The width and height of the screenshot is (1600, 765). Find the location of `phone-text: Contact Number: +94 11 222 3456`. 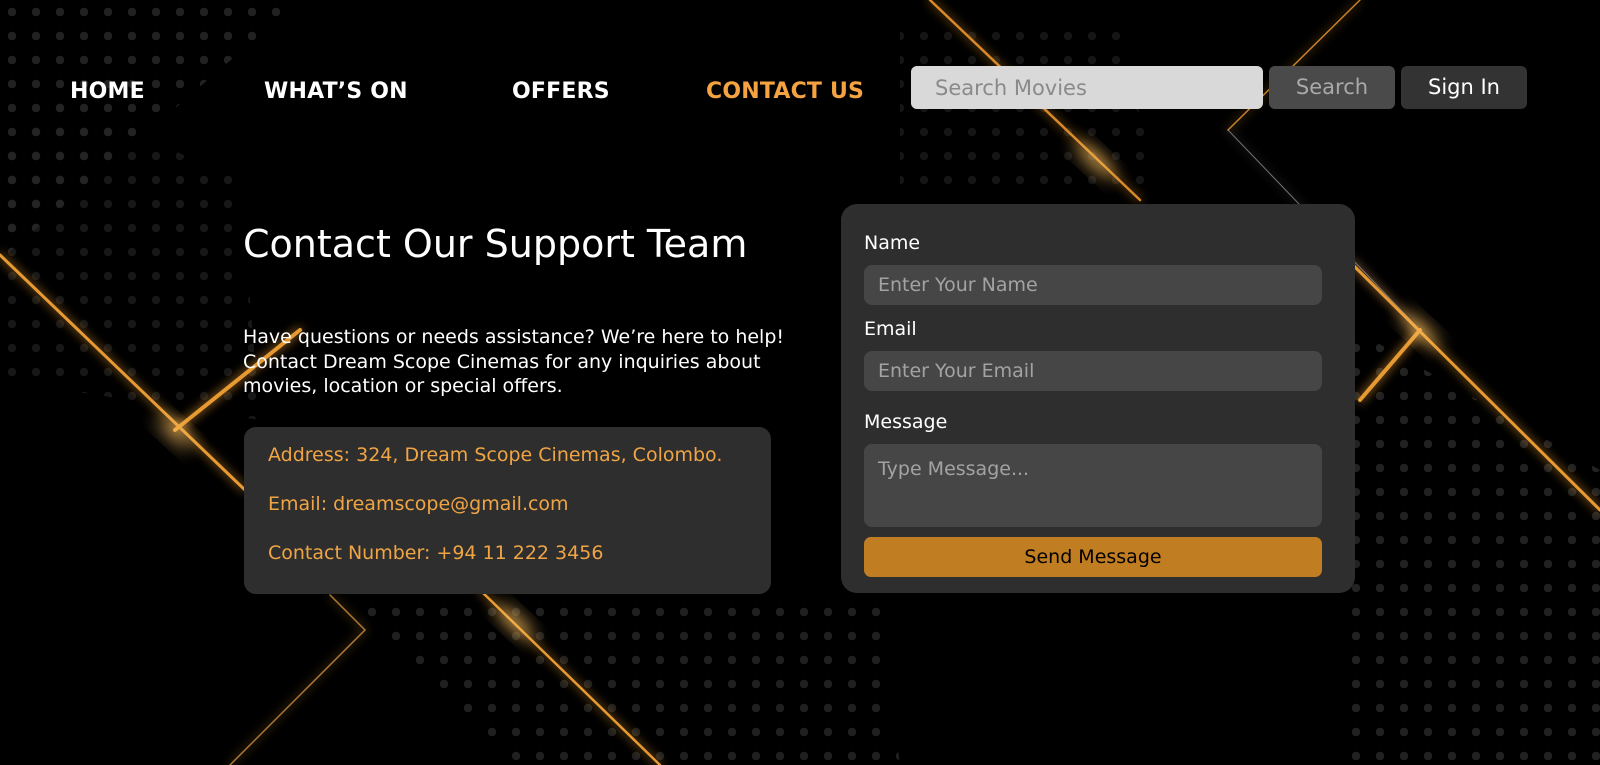

phone-text: Contact Number: +94 11 222 3456 is located at coordinates (436, 553).